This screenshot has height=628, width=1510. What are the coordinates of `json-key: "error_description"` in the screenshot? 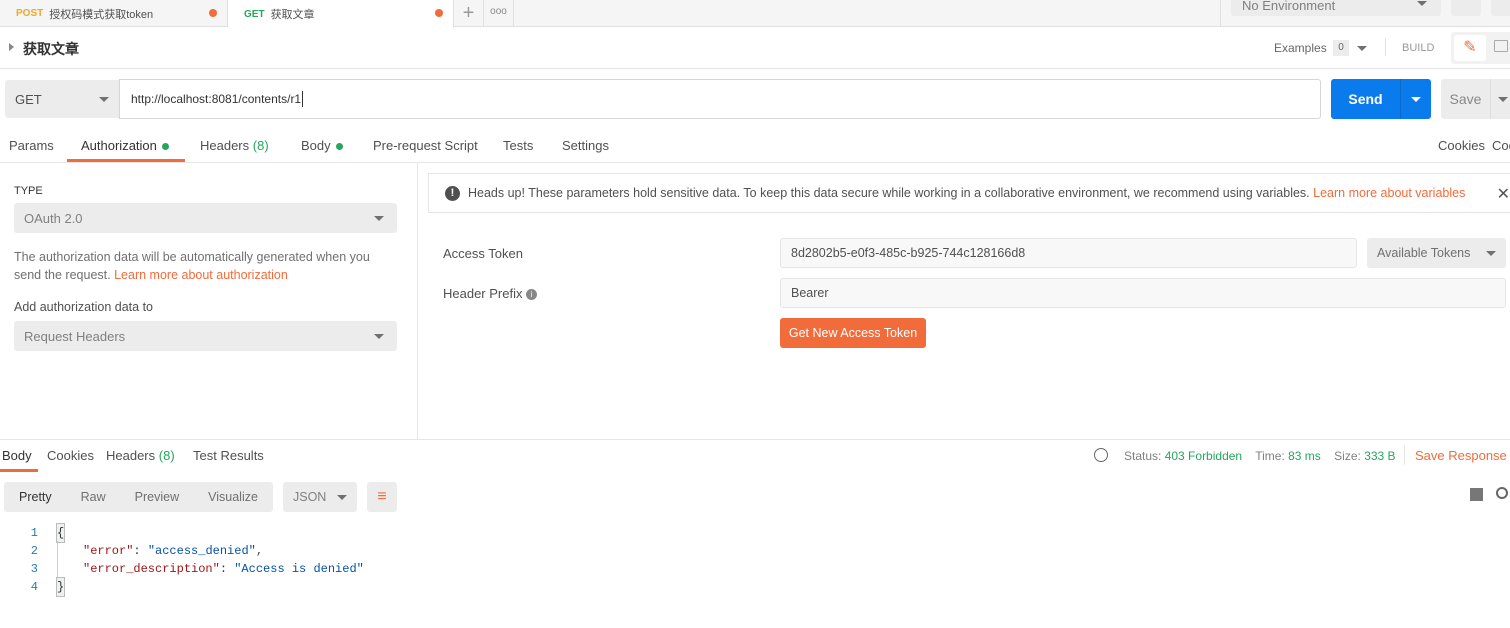 It's located at (151, 569).